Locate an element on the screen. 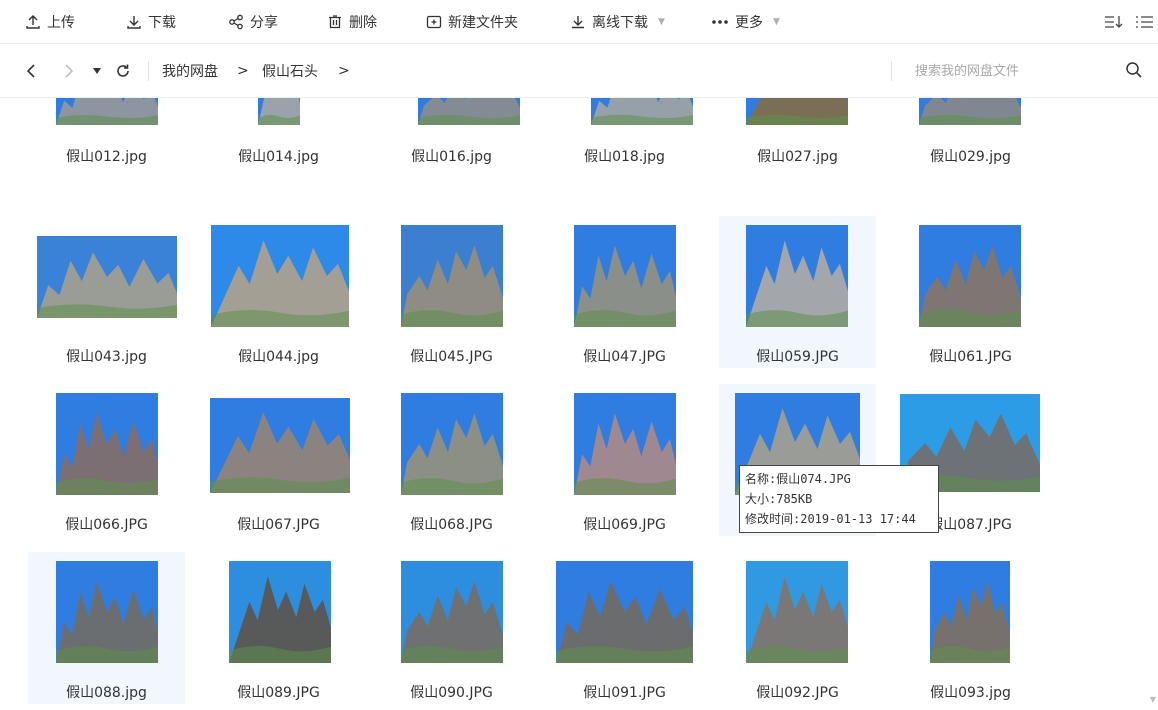 This screenshot has height=710, width=1158. share-label: 分享 is located at coordinates (264, 23).